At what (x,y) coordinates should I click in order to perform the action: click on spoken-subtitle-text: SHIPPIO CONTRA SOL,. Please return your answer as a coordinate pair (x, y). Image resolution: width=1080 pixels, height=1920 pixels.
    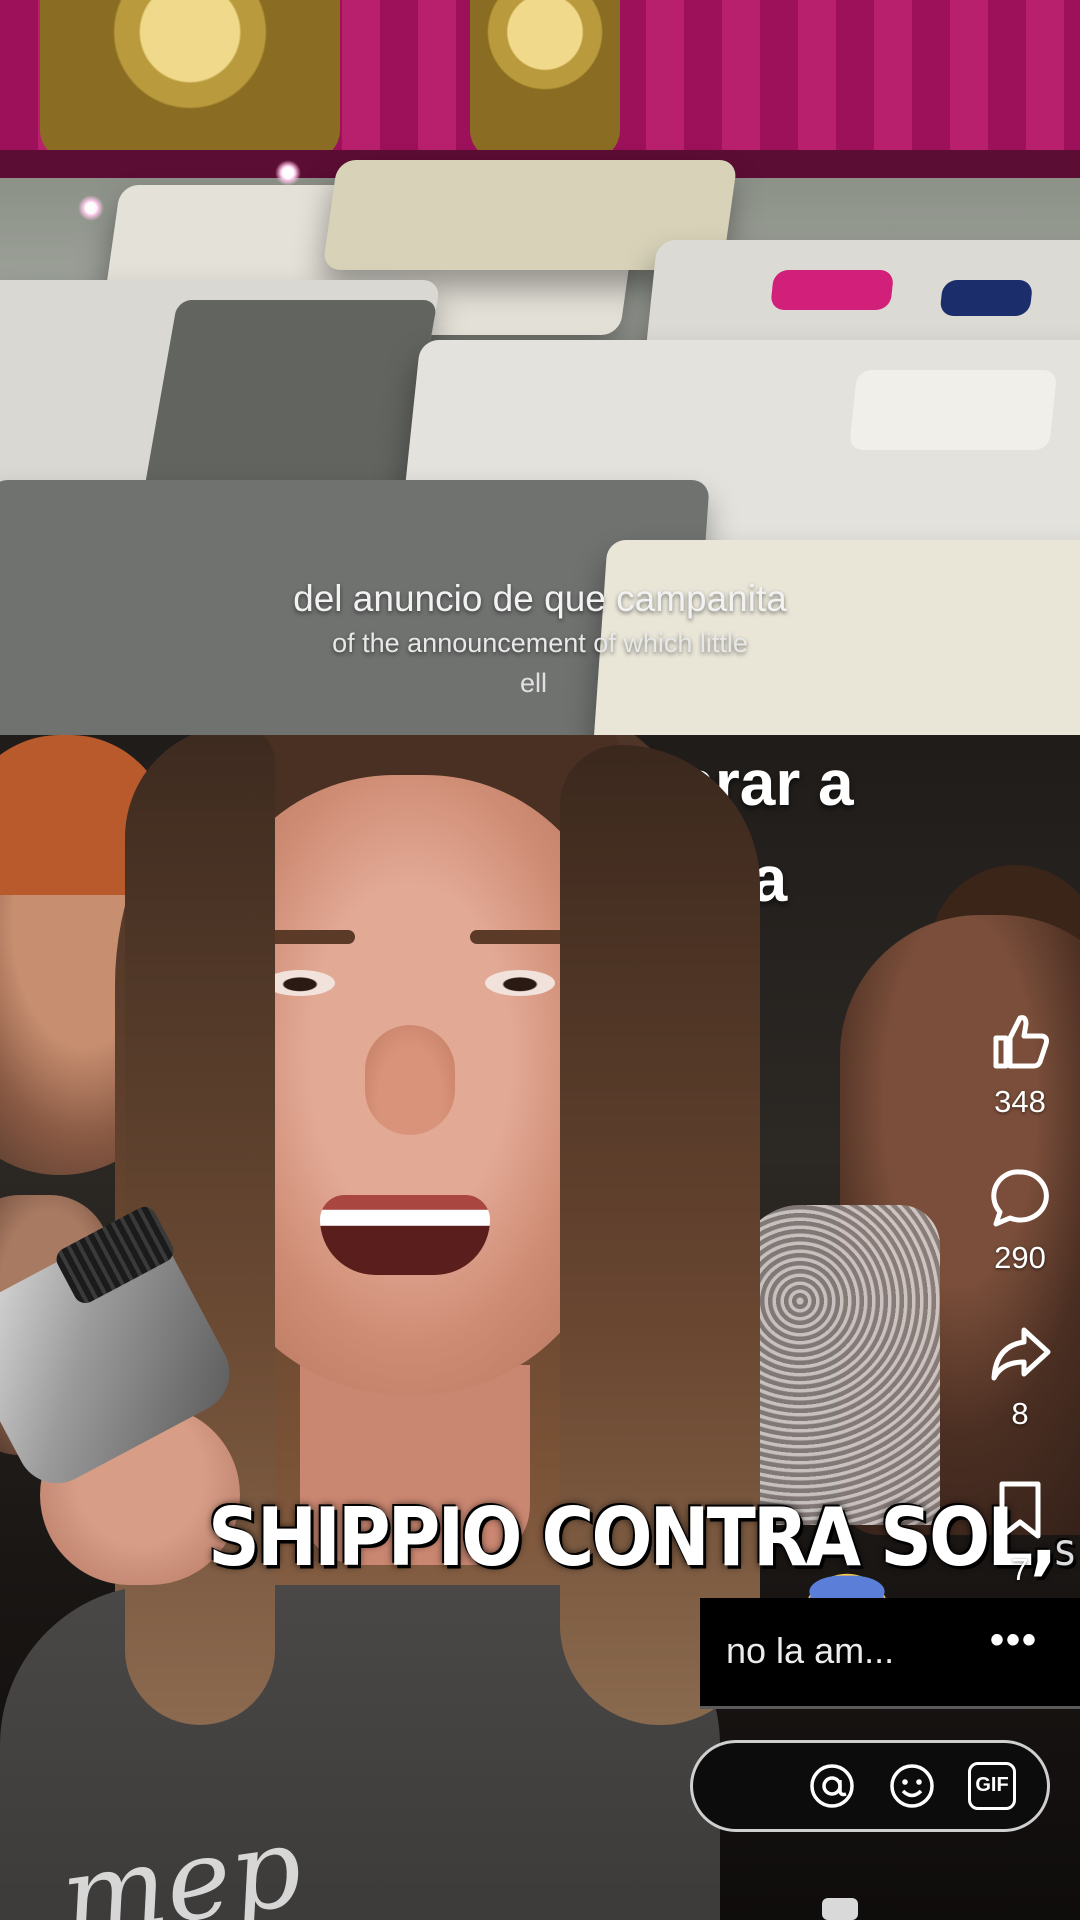
    Looking at the image, I should click on (632, 1537).